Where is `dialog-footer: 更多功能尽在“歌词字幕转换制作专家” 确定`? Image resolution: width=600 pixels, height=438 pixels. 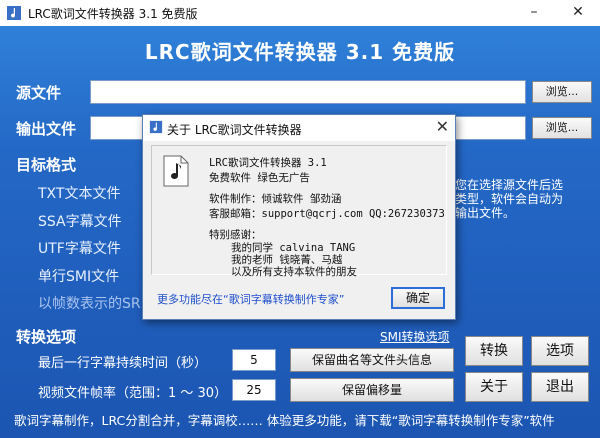 dialog-footer: 更多功能尽在“歌词字幕转换制作专家” 确定 is located at coordinates (299, 299).